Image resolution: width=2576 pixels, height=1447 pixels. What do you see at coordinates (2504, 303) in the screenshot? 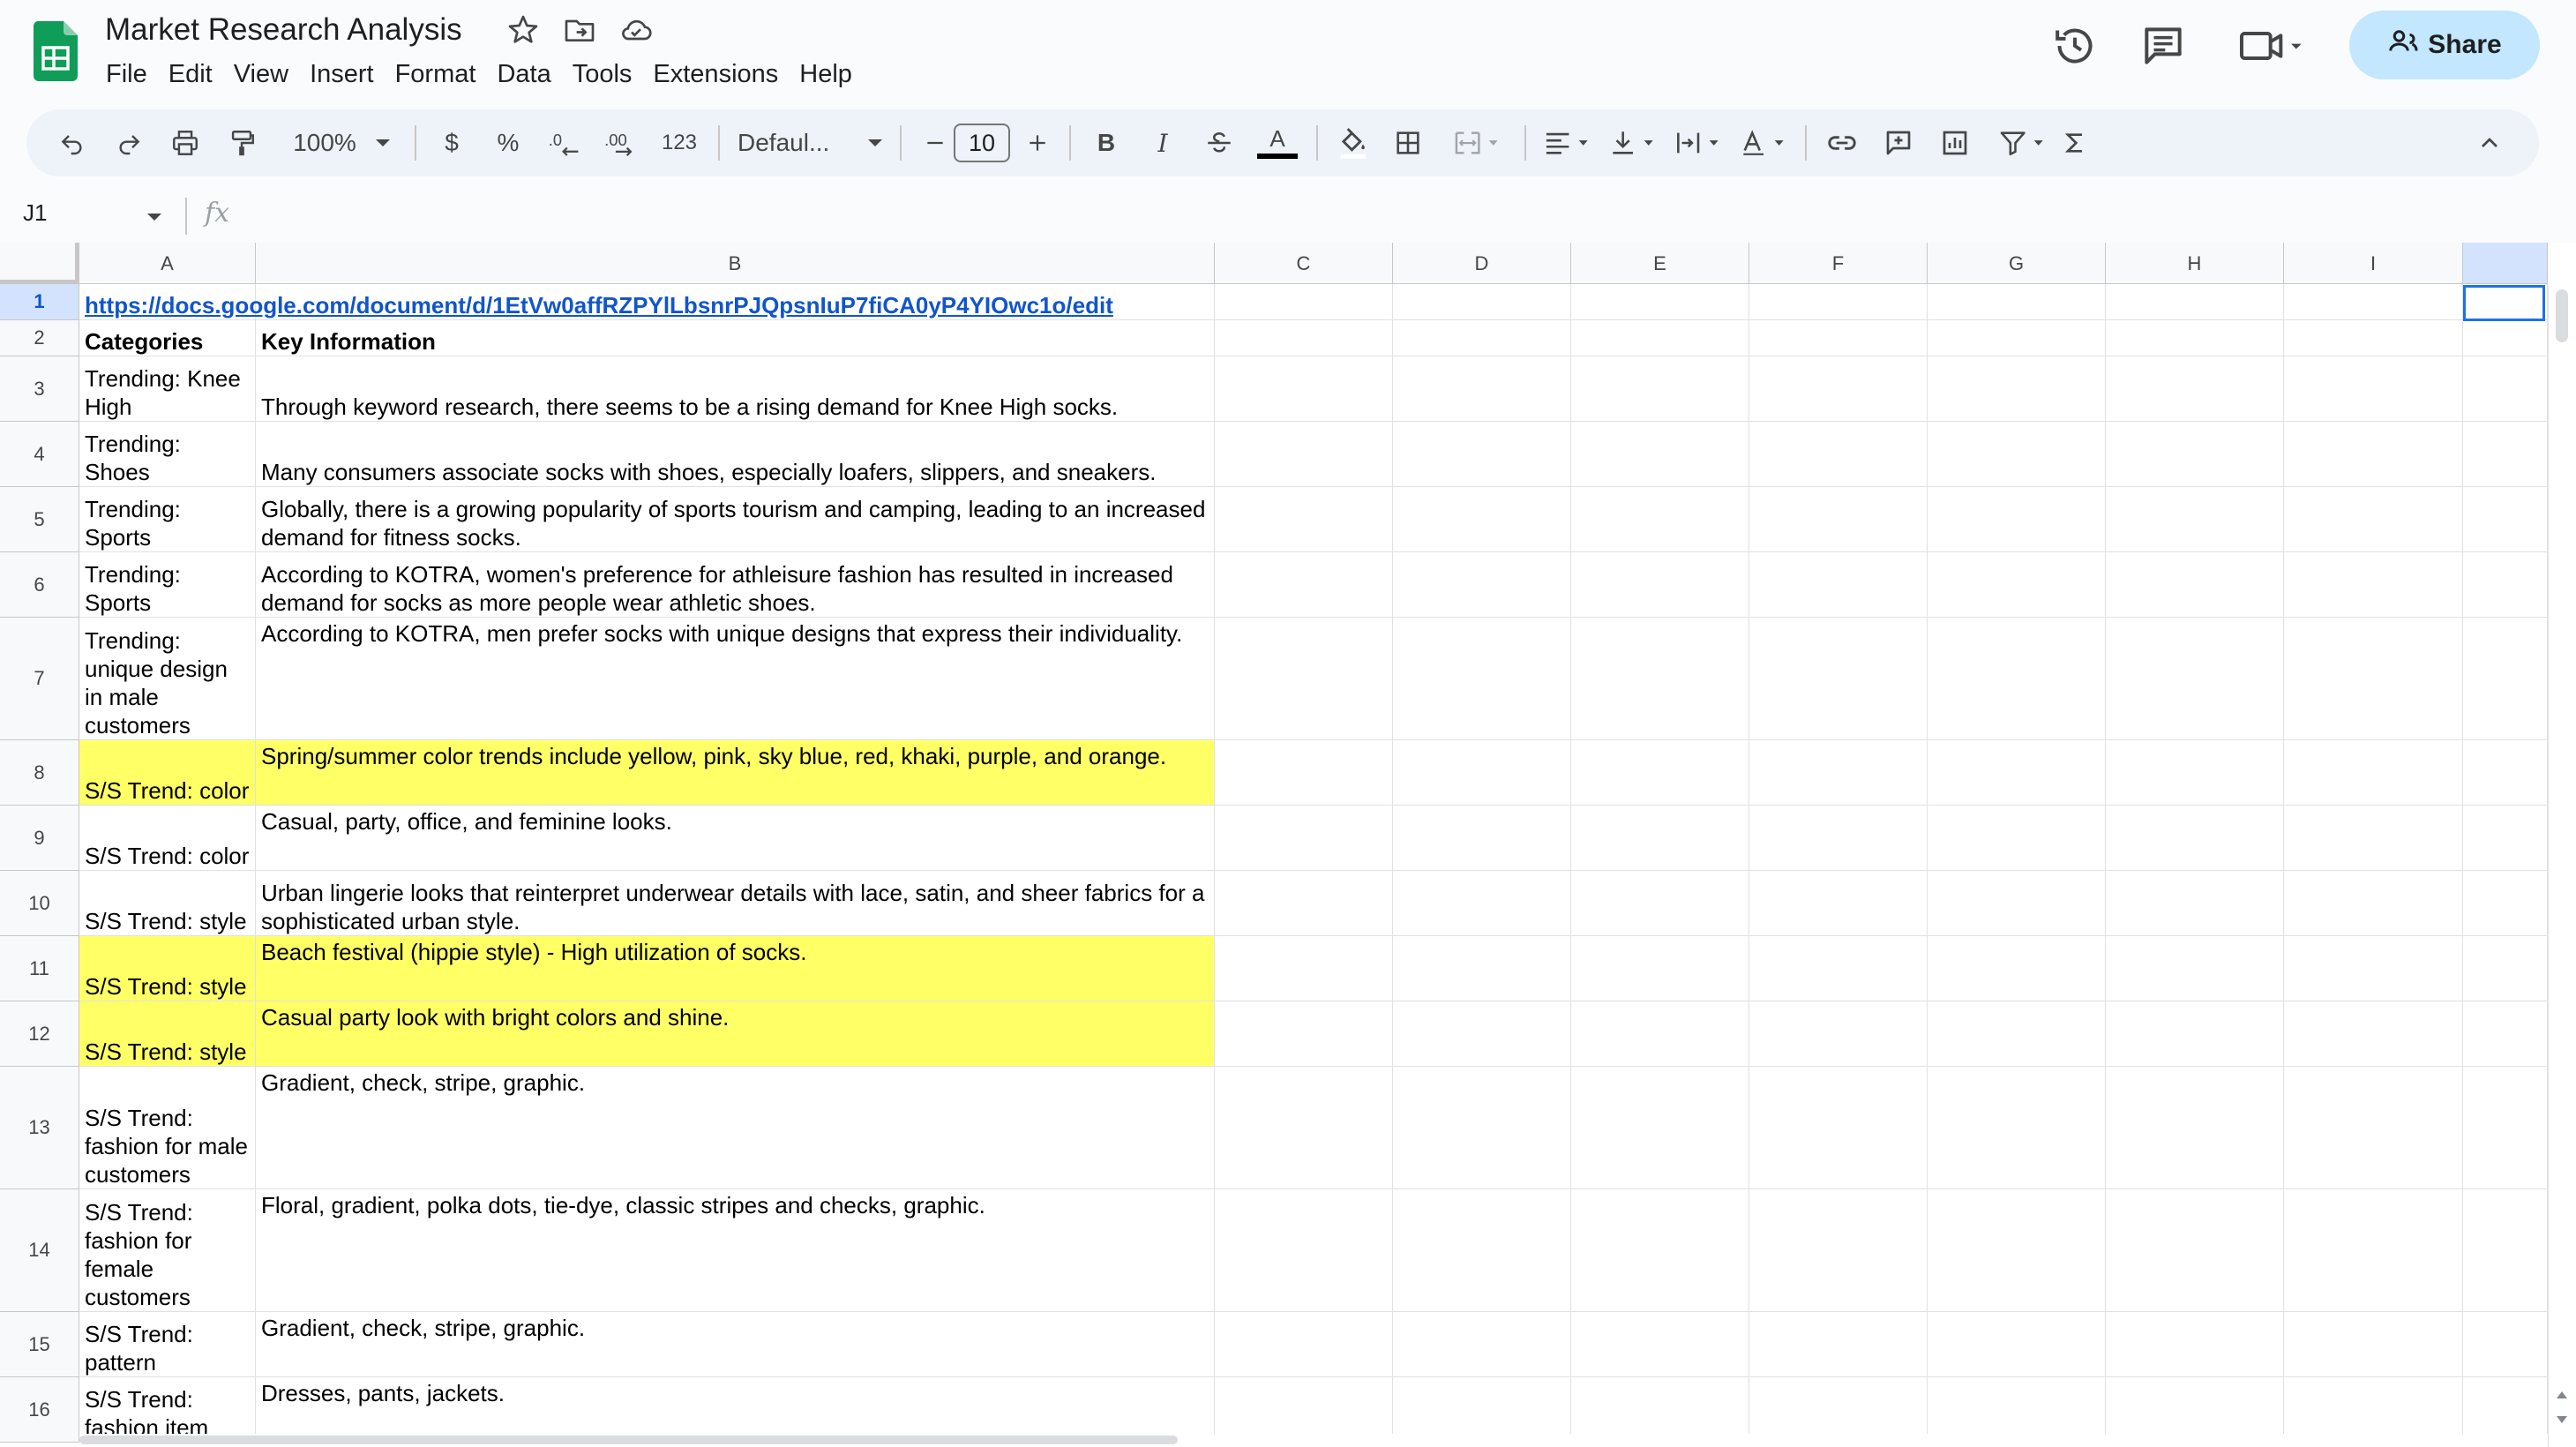
I see `selected-cell-j1` at bounding box center [2504, 303].